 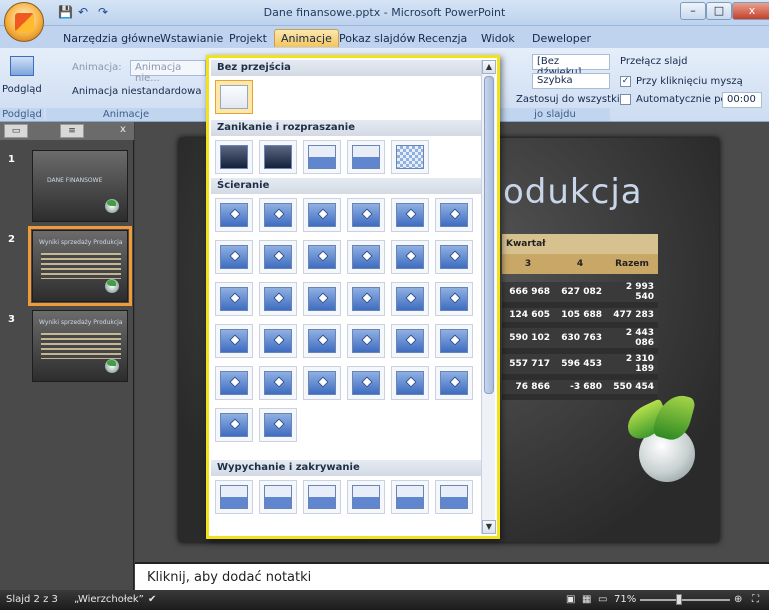 I want to click on on-click-label: Przy kliknięciu myszą, so click(x=689, y=81).